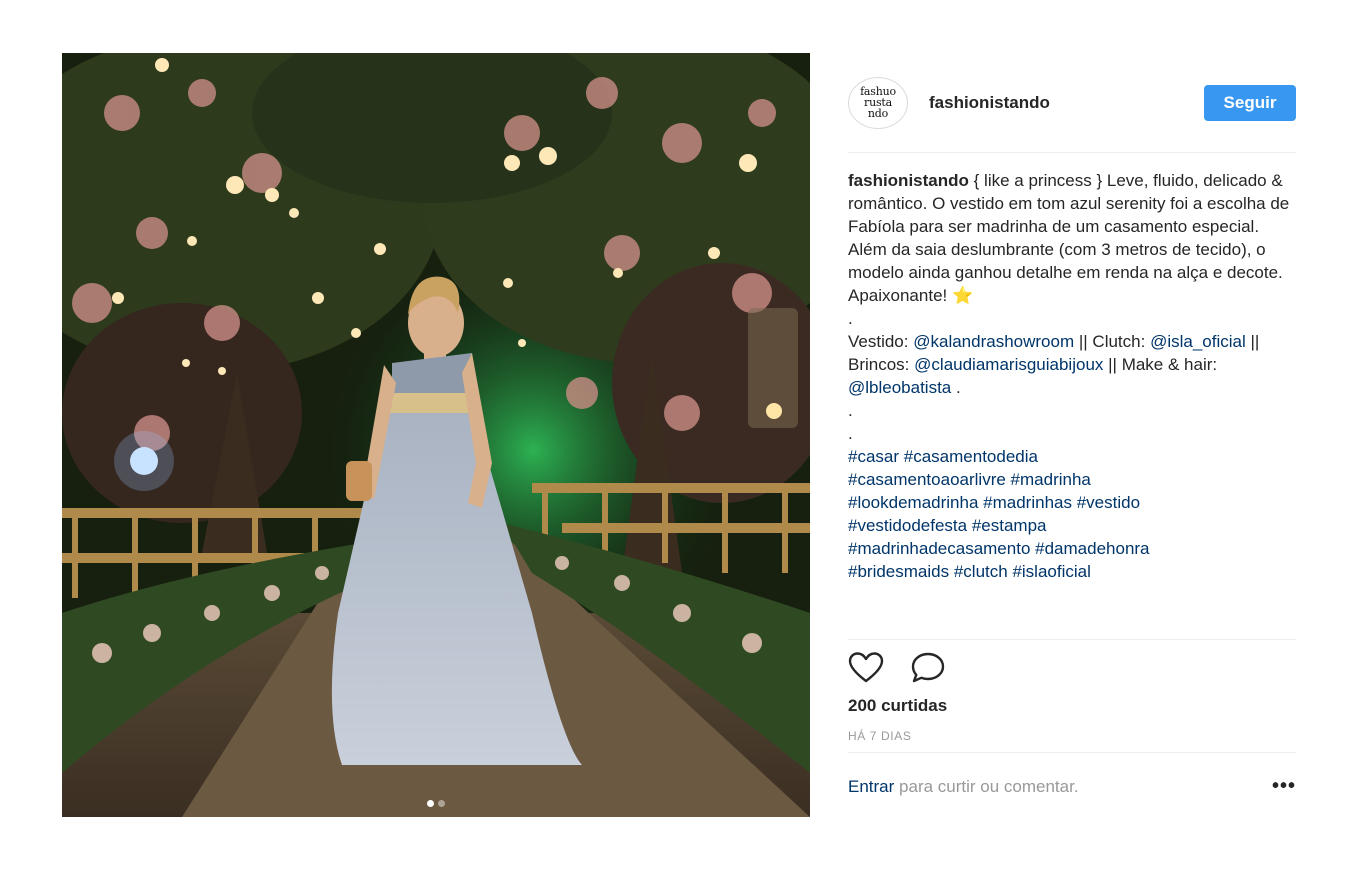 Image resolution: width=1368 pixels, height=870 pixels. Describe the element at coordinates (1072, 752) in the screenshot. I see `footer-divider` at that location.